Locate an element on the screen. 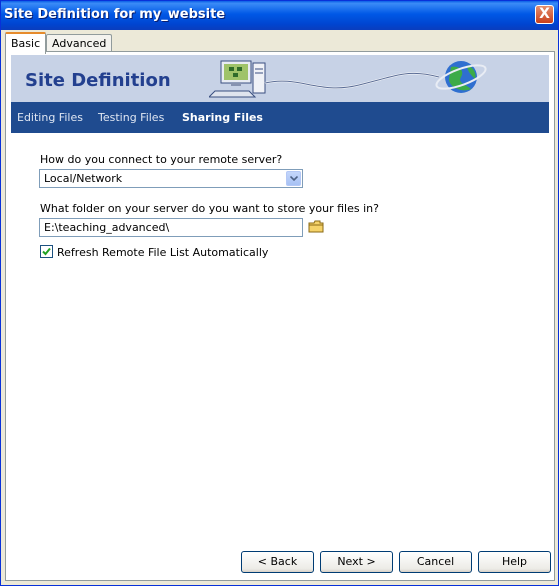 The height and width of the screenshot is (586, 559). close-icon: X is located at coordinates (544, 14).